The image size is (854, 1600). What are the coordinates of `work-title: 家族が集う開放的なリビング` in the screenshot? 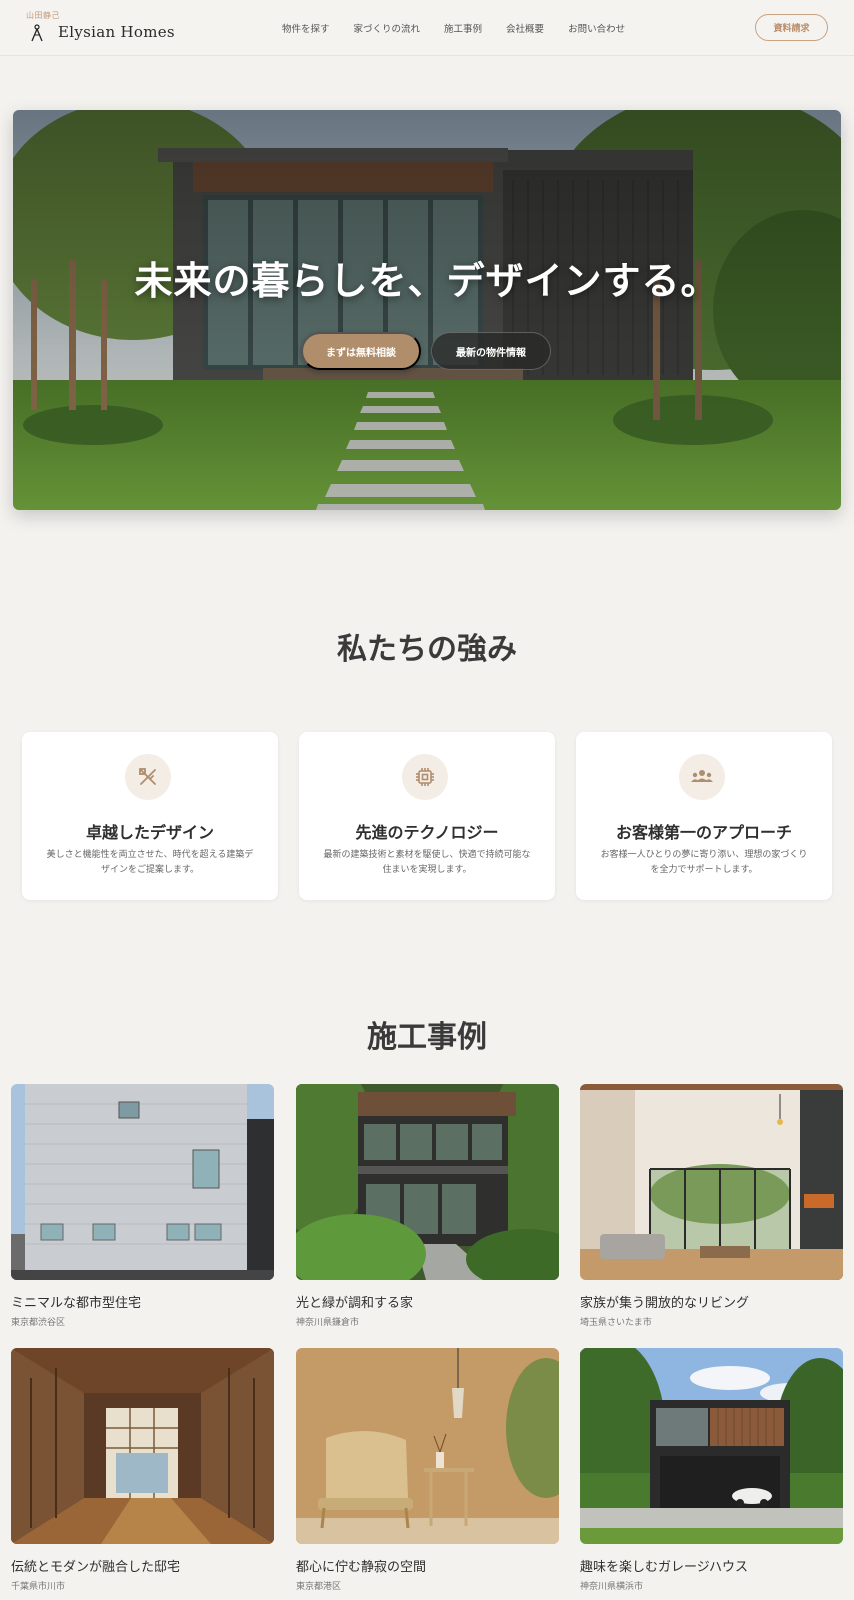 It's located at (711, 1301).